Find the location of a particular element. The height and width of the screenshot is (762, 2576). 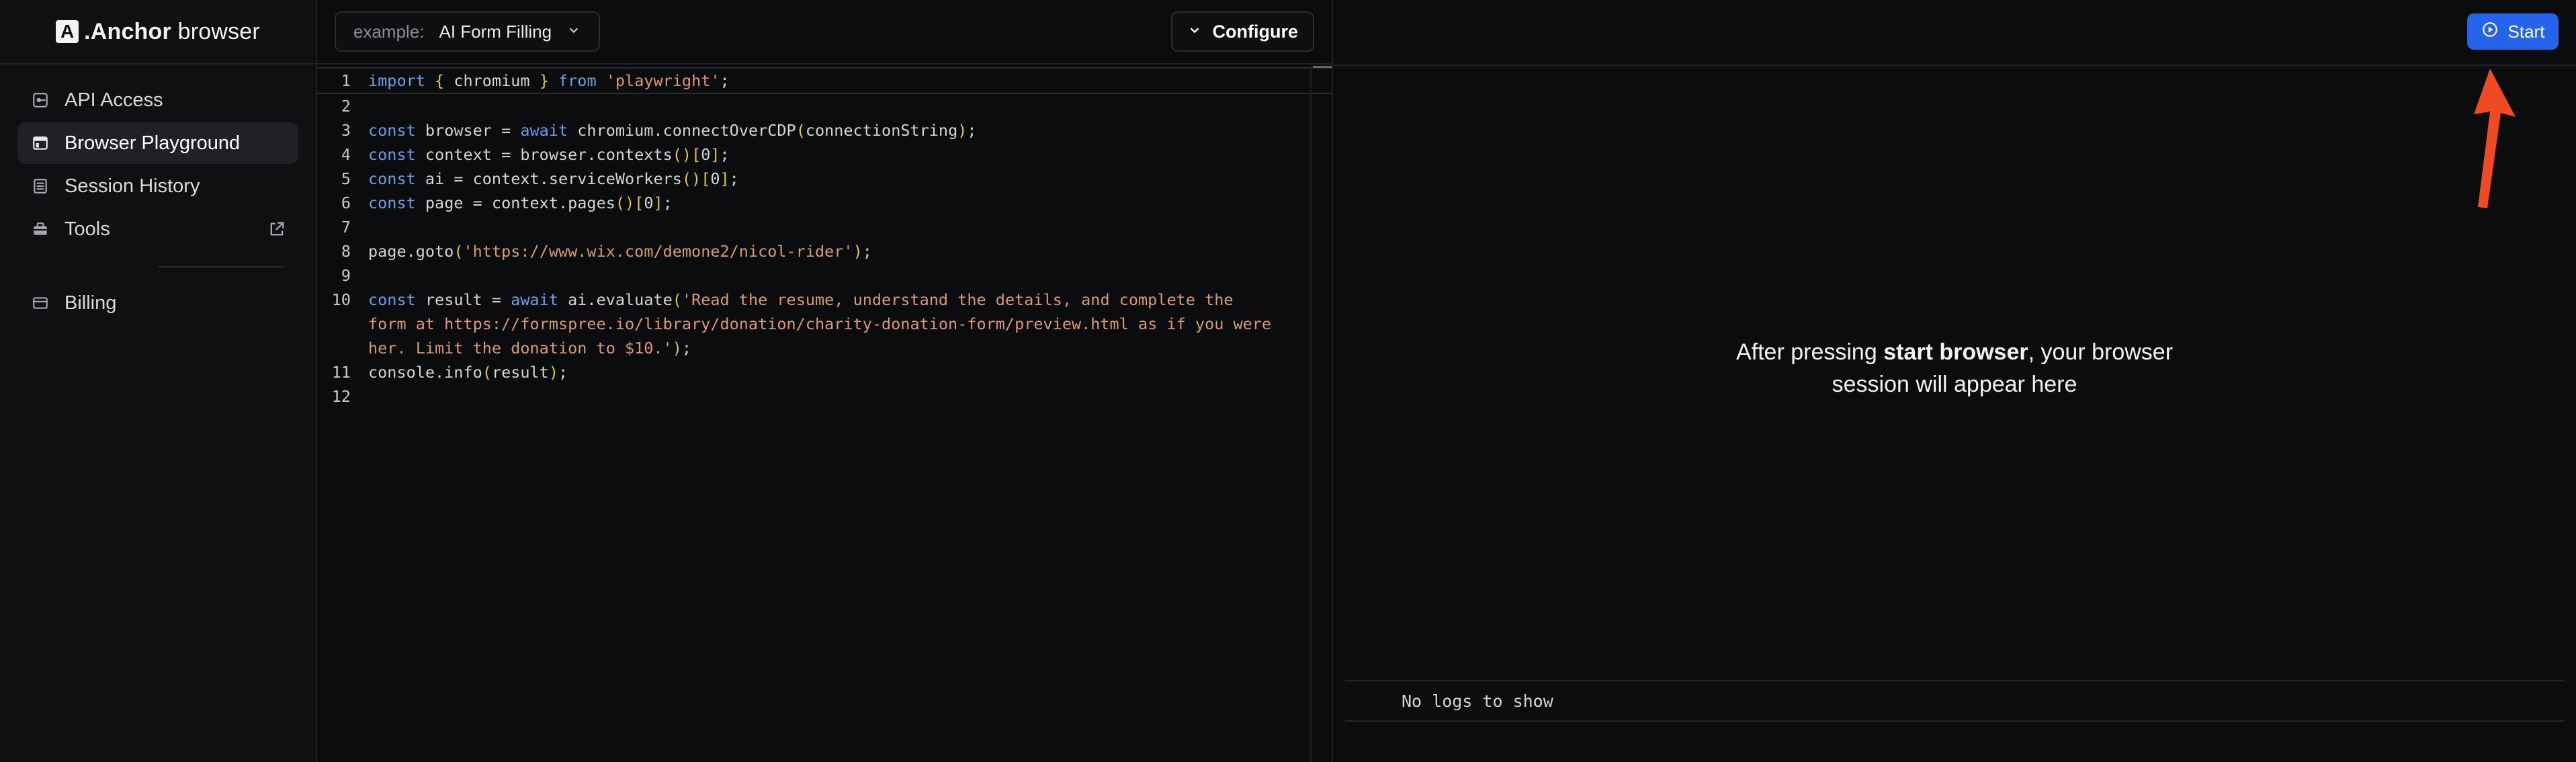

preview-toolbar: Start is located at coordinates (1954, 33).